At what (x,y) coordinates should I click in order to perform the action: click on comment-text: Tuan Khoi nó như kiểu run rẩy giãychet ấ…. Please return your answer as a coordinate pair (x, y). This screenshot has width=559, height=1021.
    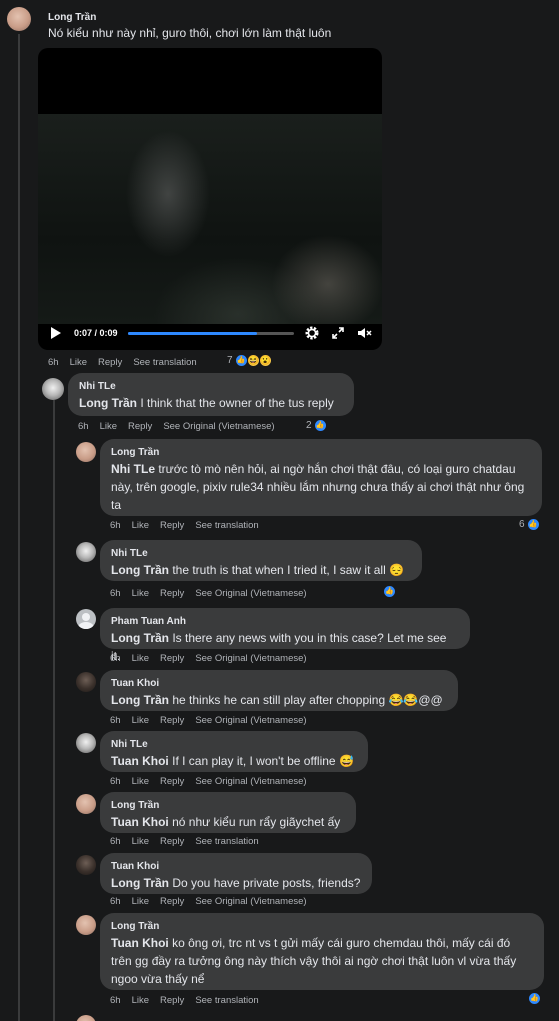
    Looking at the image, I should click on (228, 822).